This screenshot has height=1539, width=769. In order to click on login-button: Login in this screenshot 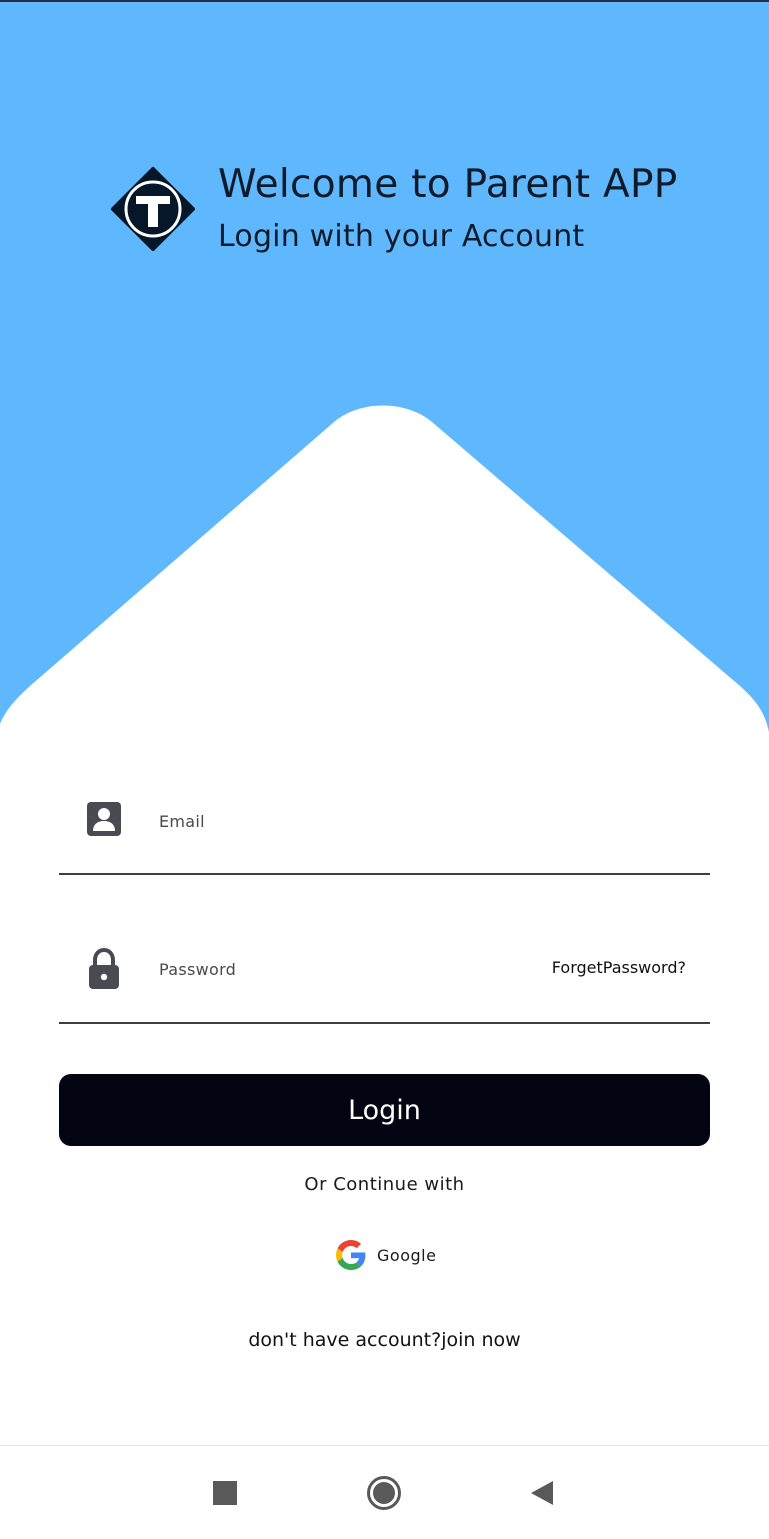, I will do `click(384, 1110)`.